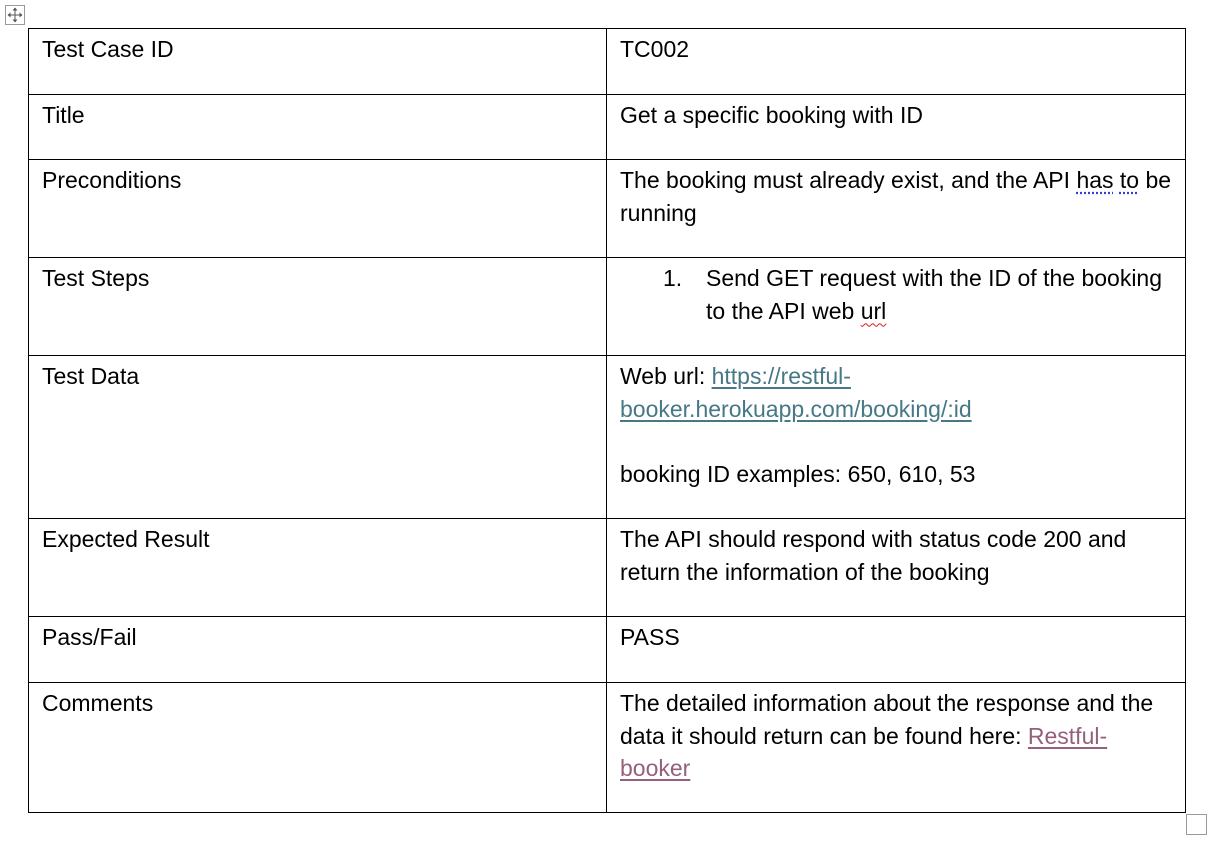 The width and height of the screenshot is (1218, 844). I want to click on label-cell: Comments, so click(317, 747).